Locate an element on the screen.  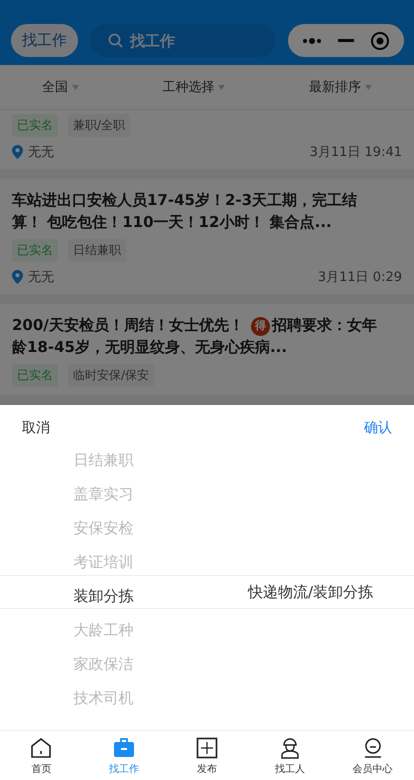
job-card: 200/天安检员！周结！女士优先！ 得 招聘要求：女年龄18-45岁，无明显纹身、无身心疾病... 已实名 临时安保/保安 is located at coordinates (207, 349).